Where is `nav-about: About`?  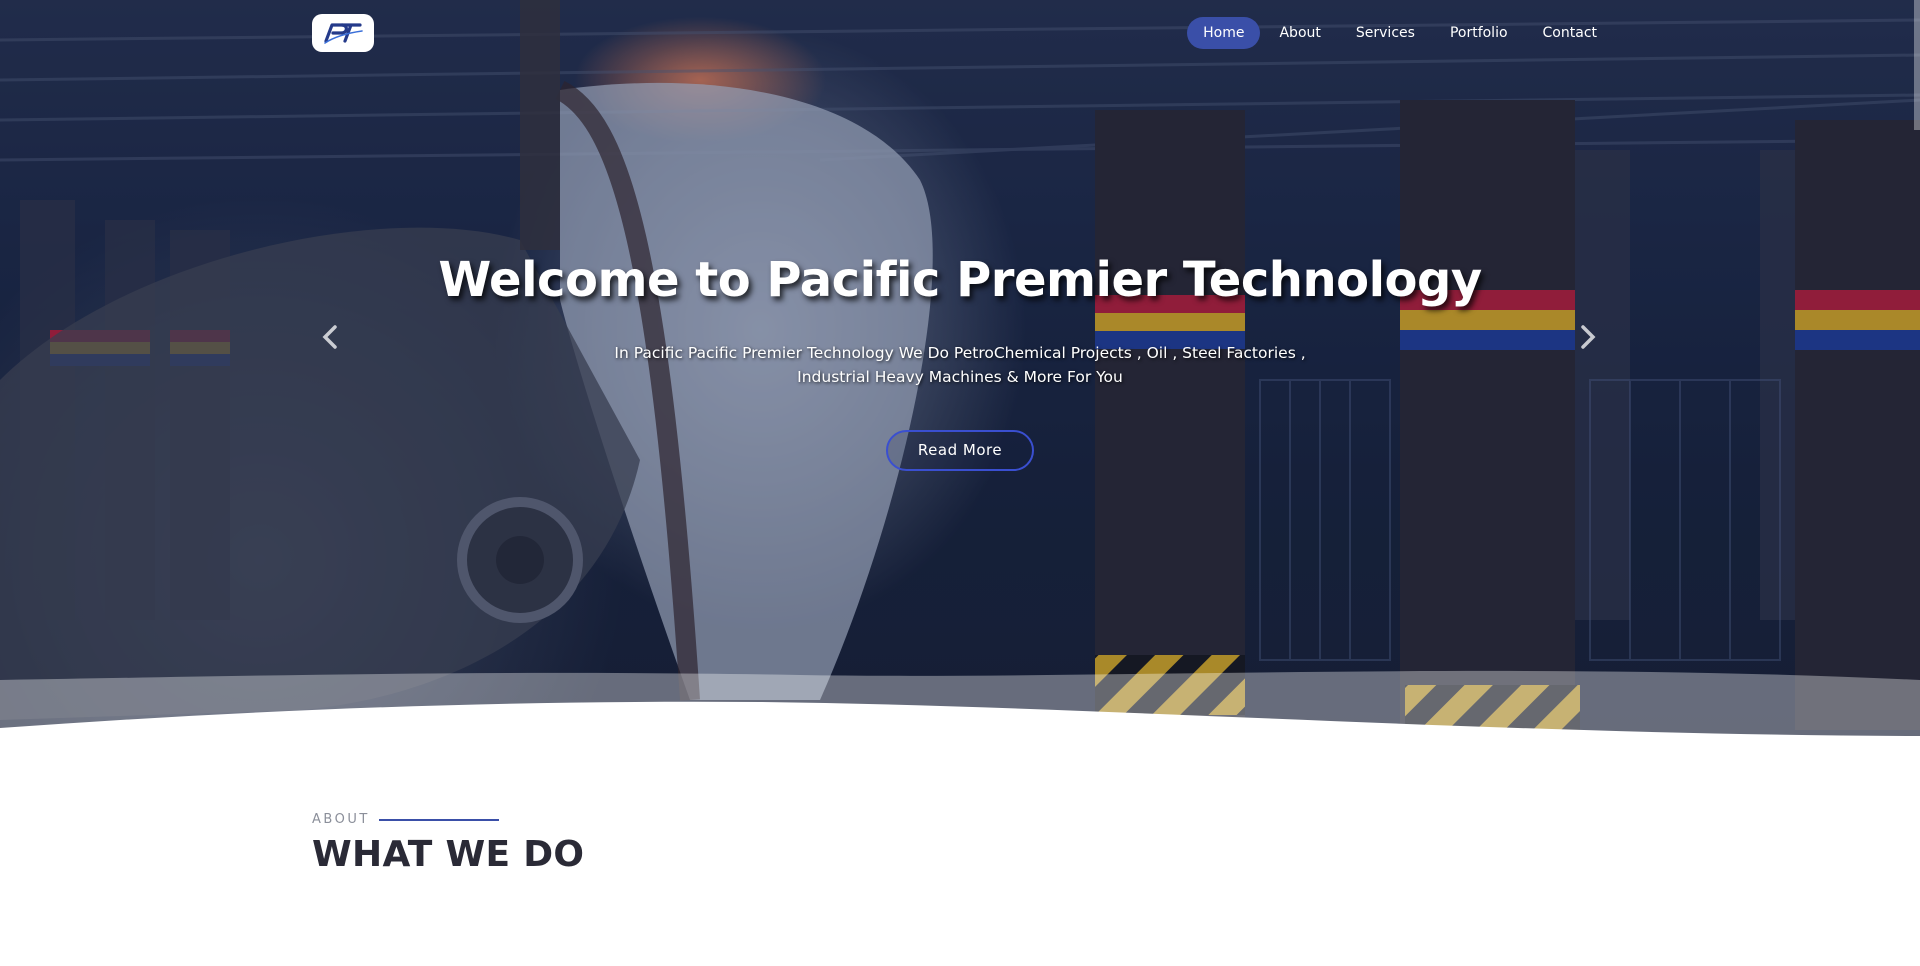 nav-about: About is located at coordinates (1299, 33).